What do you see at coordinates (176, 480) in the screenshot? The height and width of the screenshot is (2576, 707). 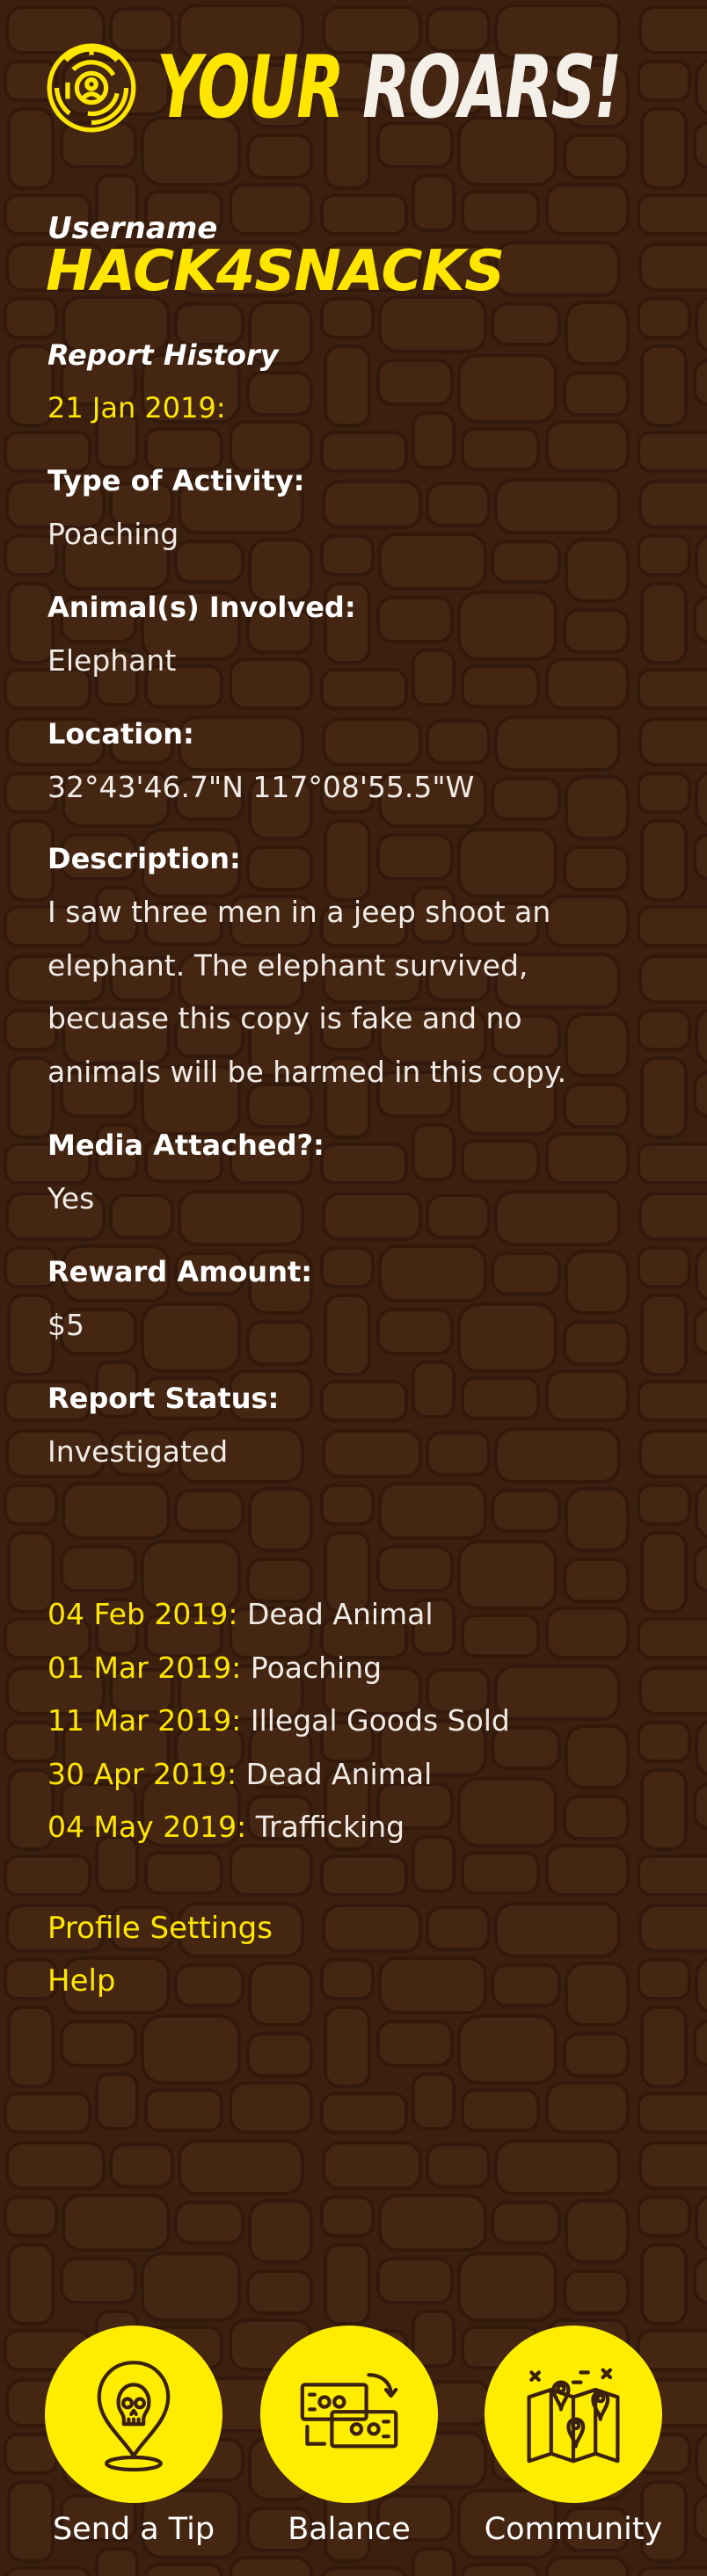 I see `activity-type-label: Type of Activity:` at bounding box center [176, 480].